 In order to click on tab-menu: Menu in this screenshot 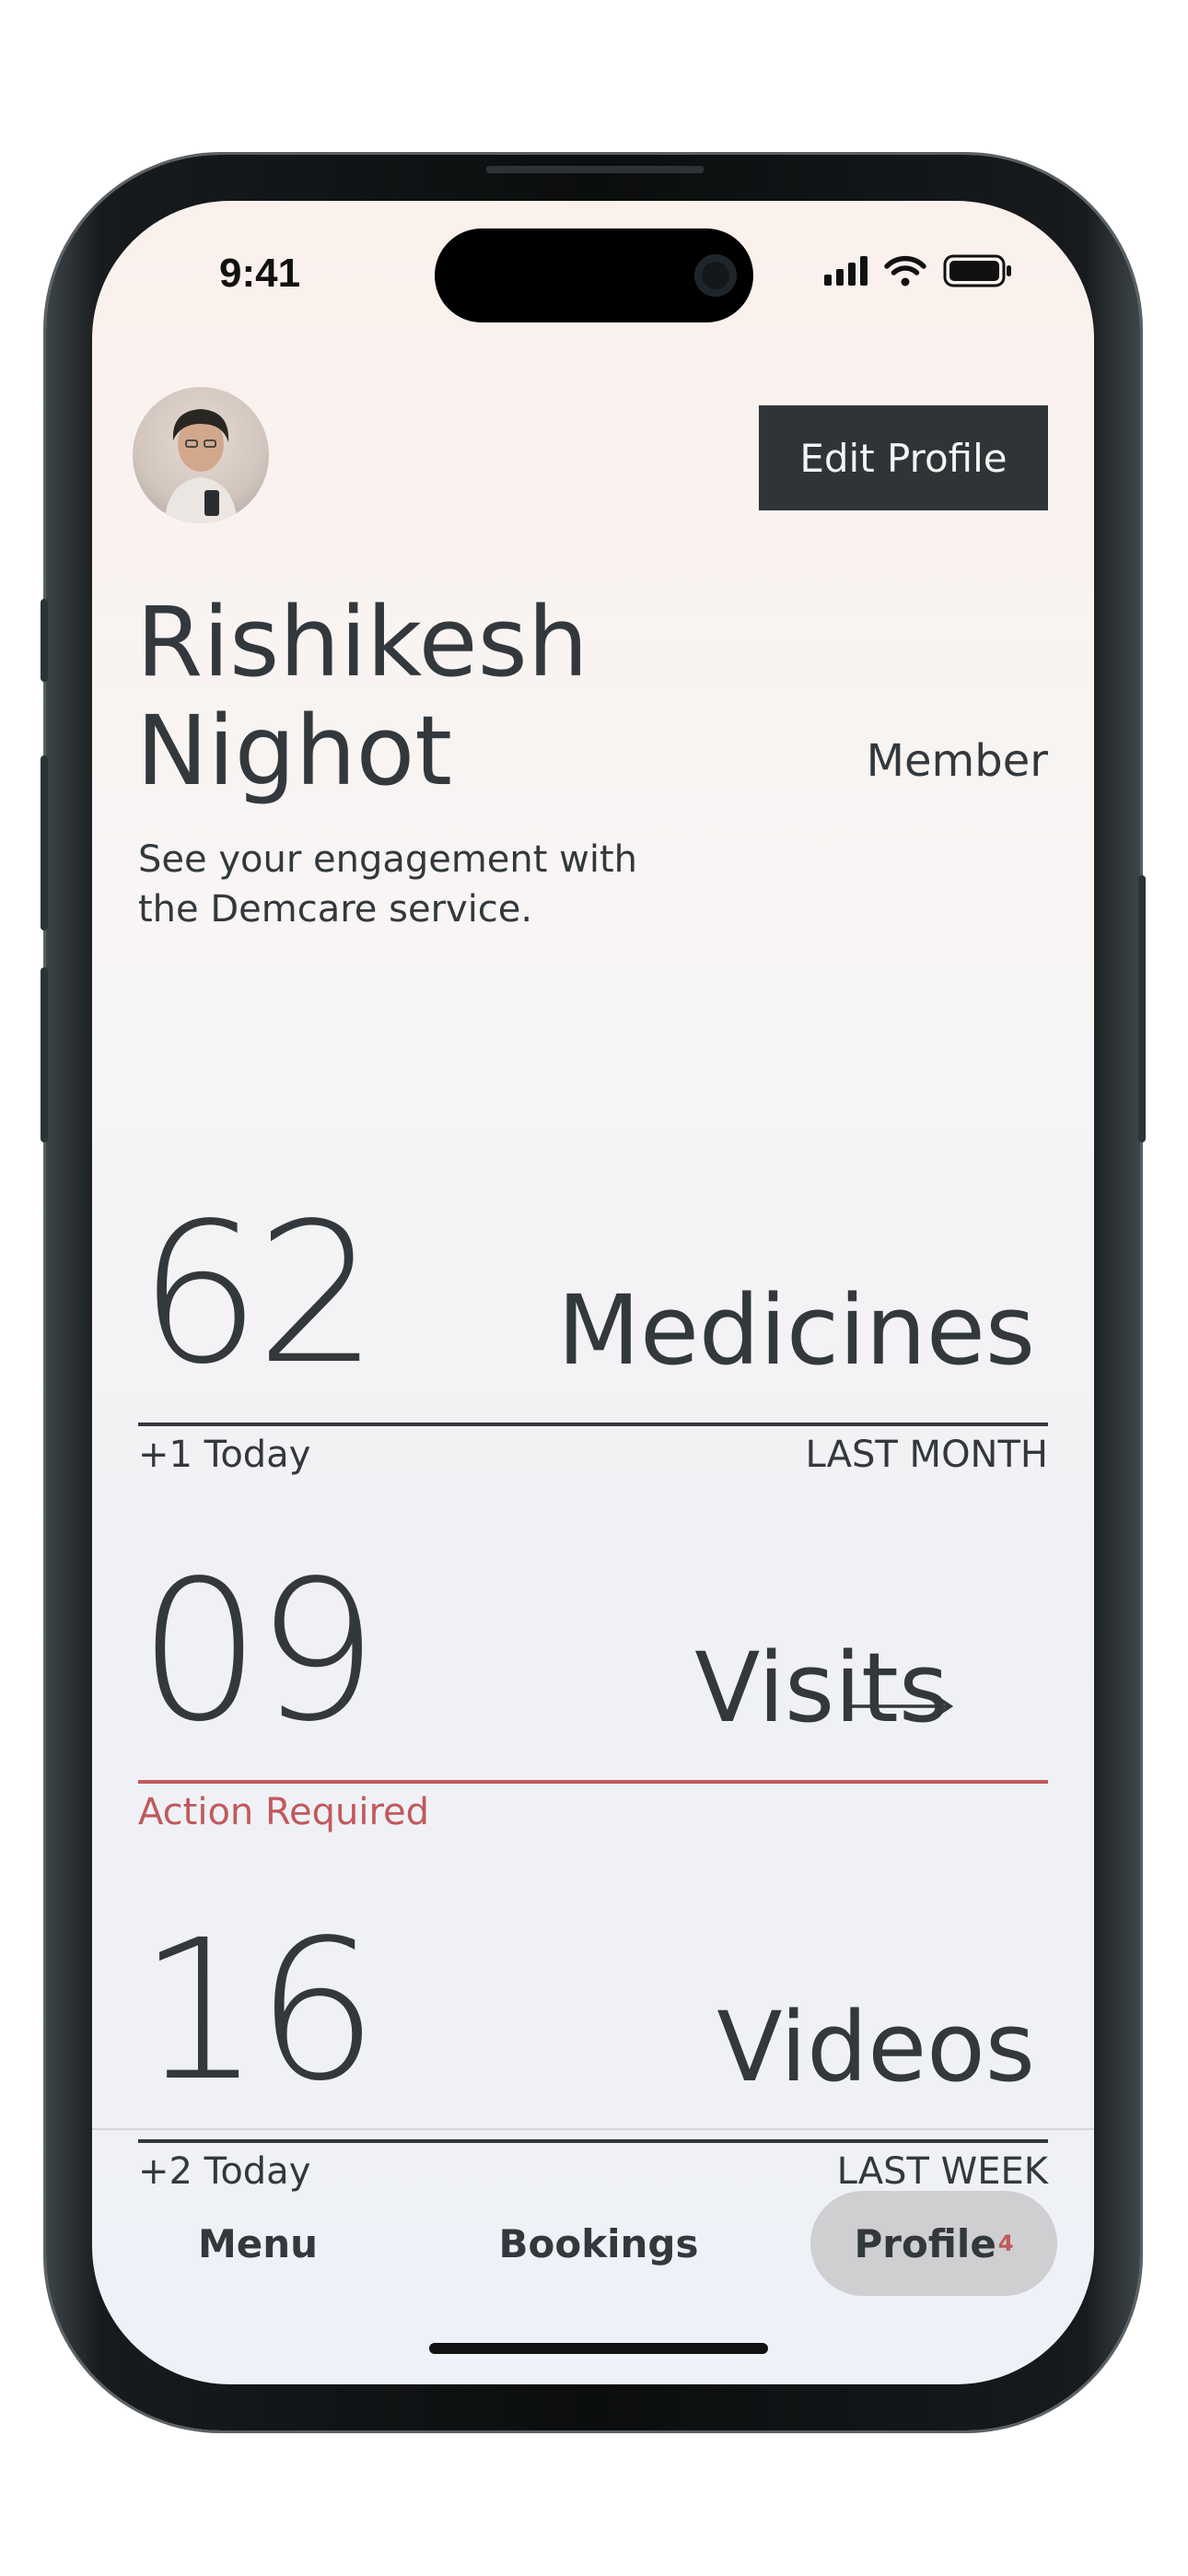, I will do `click(258, 2243)`.